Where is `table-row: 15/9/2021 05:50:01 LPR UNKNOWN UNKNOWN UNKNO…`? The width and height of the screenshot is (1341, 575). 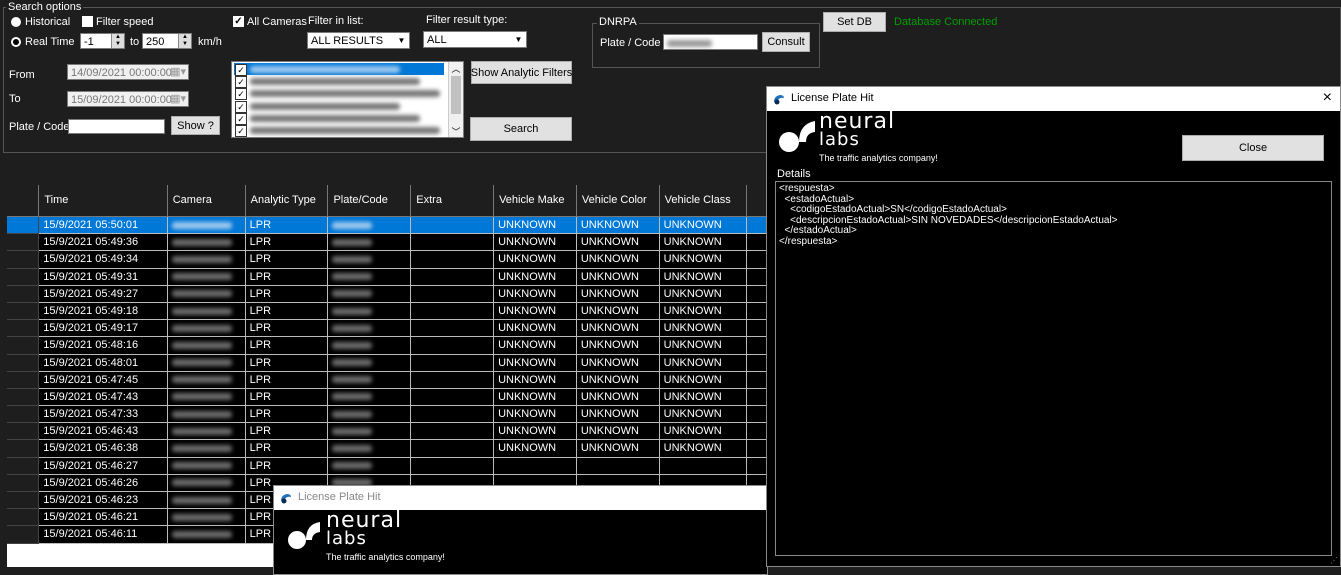
table-row: 15/9/2021 05:50:01 LPR UNKNOWN UNKNOWN UNKNO… is located at coordinates (387, 226).